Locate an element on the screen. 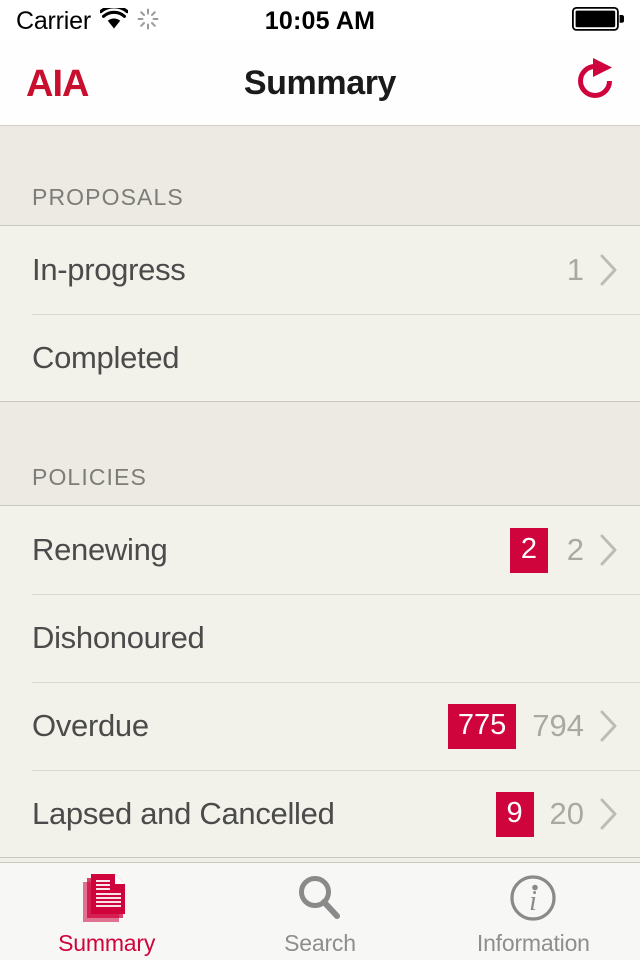 The height and width of the screenshot is (960, 640). refresh-button is located at coordinates (595, 83).